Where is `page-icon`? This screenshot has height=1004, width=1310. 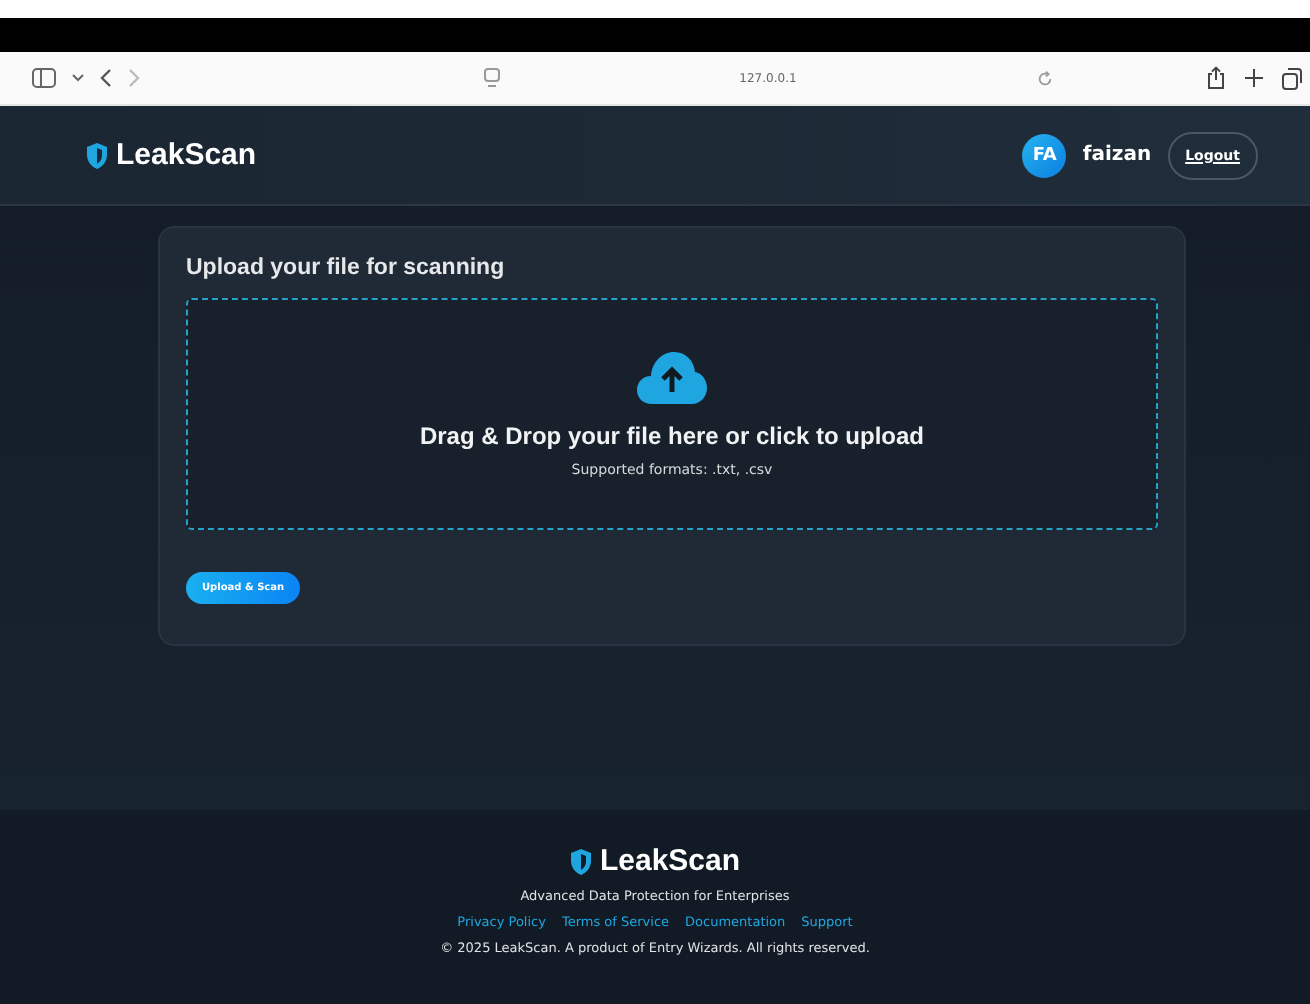 page-icon is located at coordinates (491, 78).